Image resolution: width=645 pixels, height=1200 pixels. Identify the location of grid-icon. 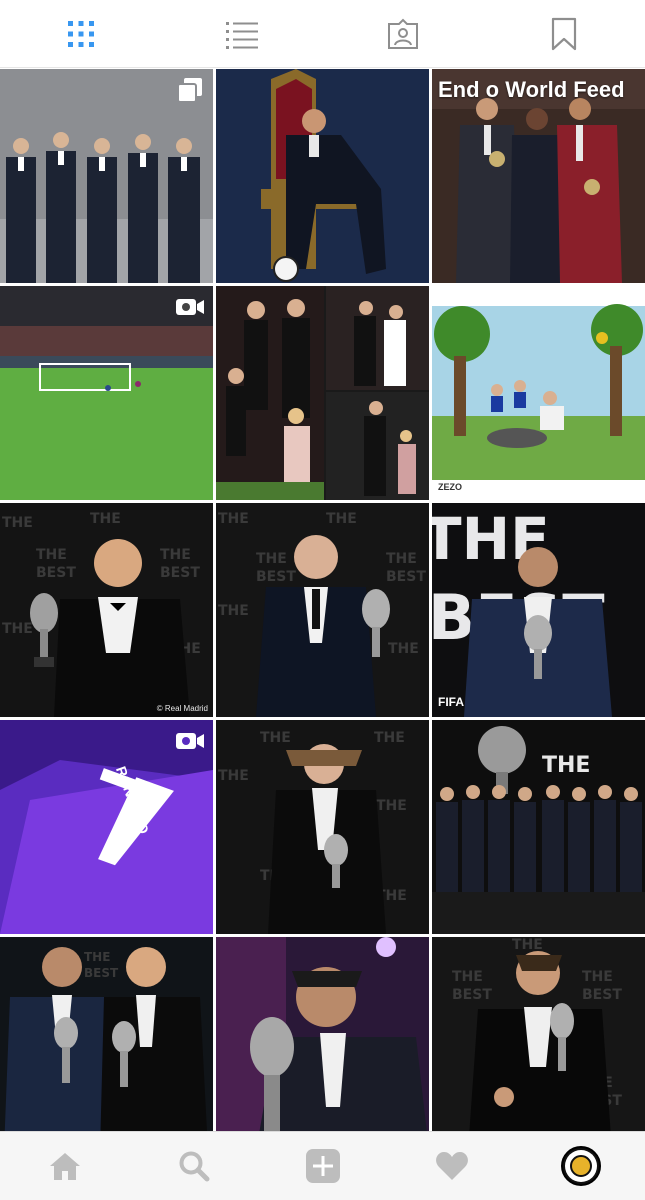
(80, 33).